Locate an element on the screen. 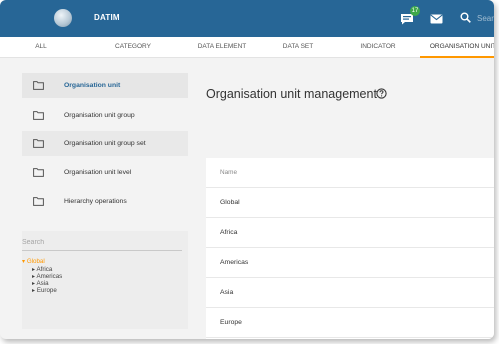  sidebar-item-hierarchy-operations: Hierarchy operations is located at coordinates (105, 201).